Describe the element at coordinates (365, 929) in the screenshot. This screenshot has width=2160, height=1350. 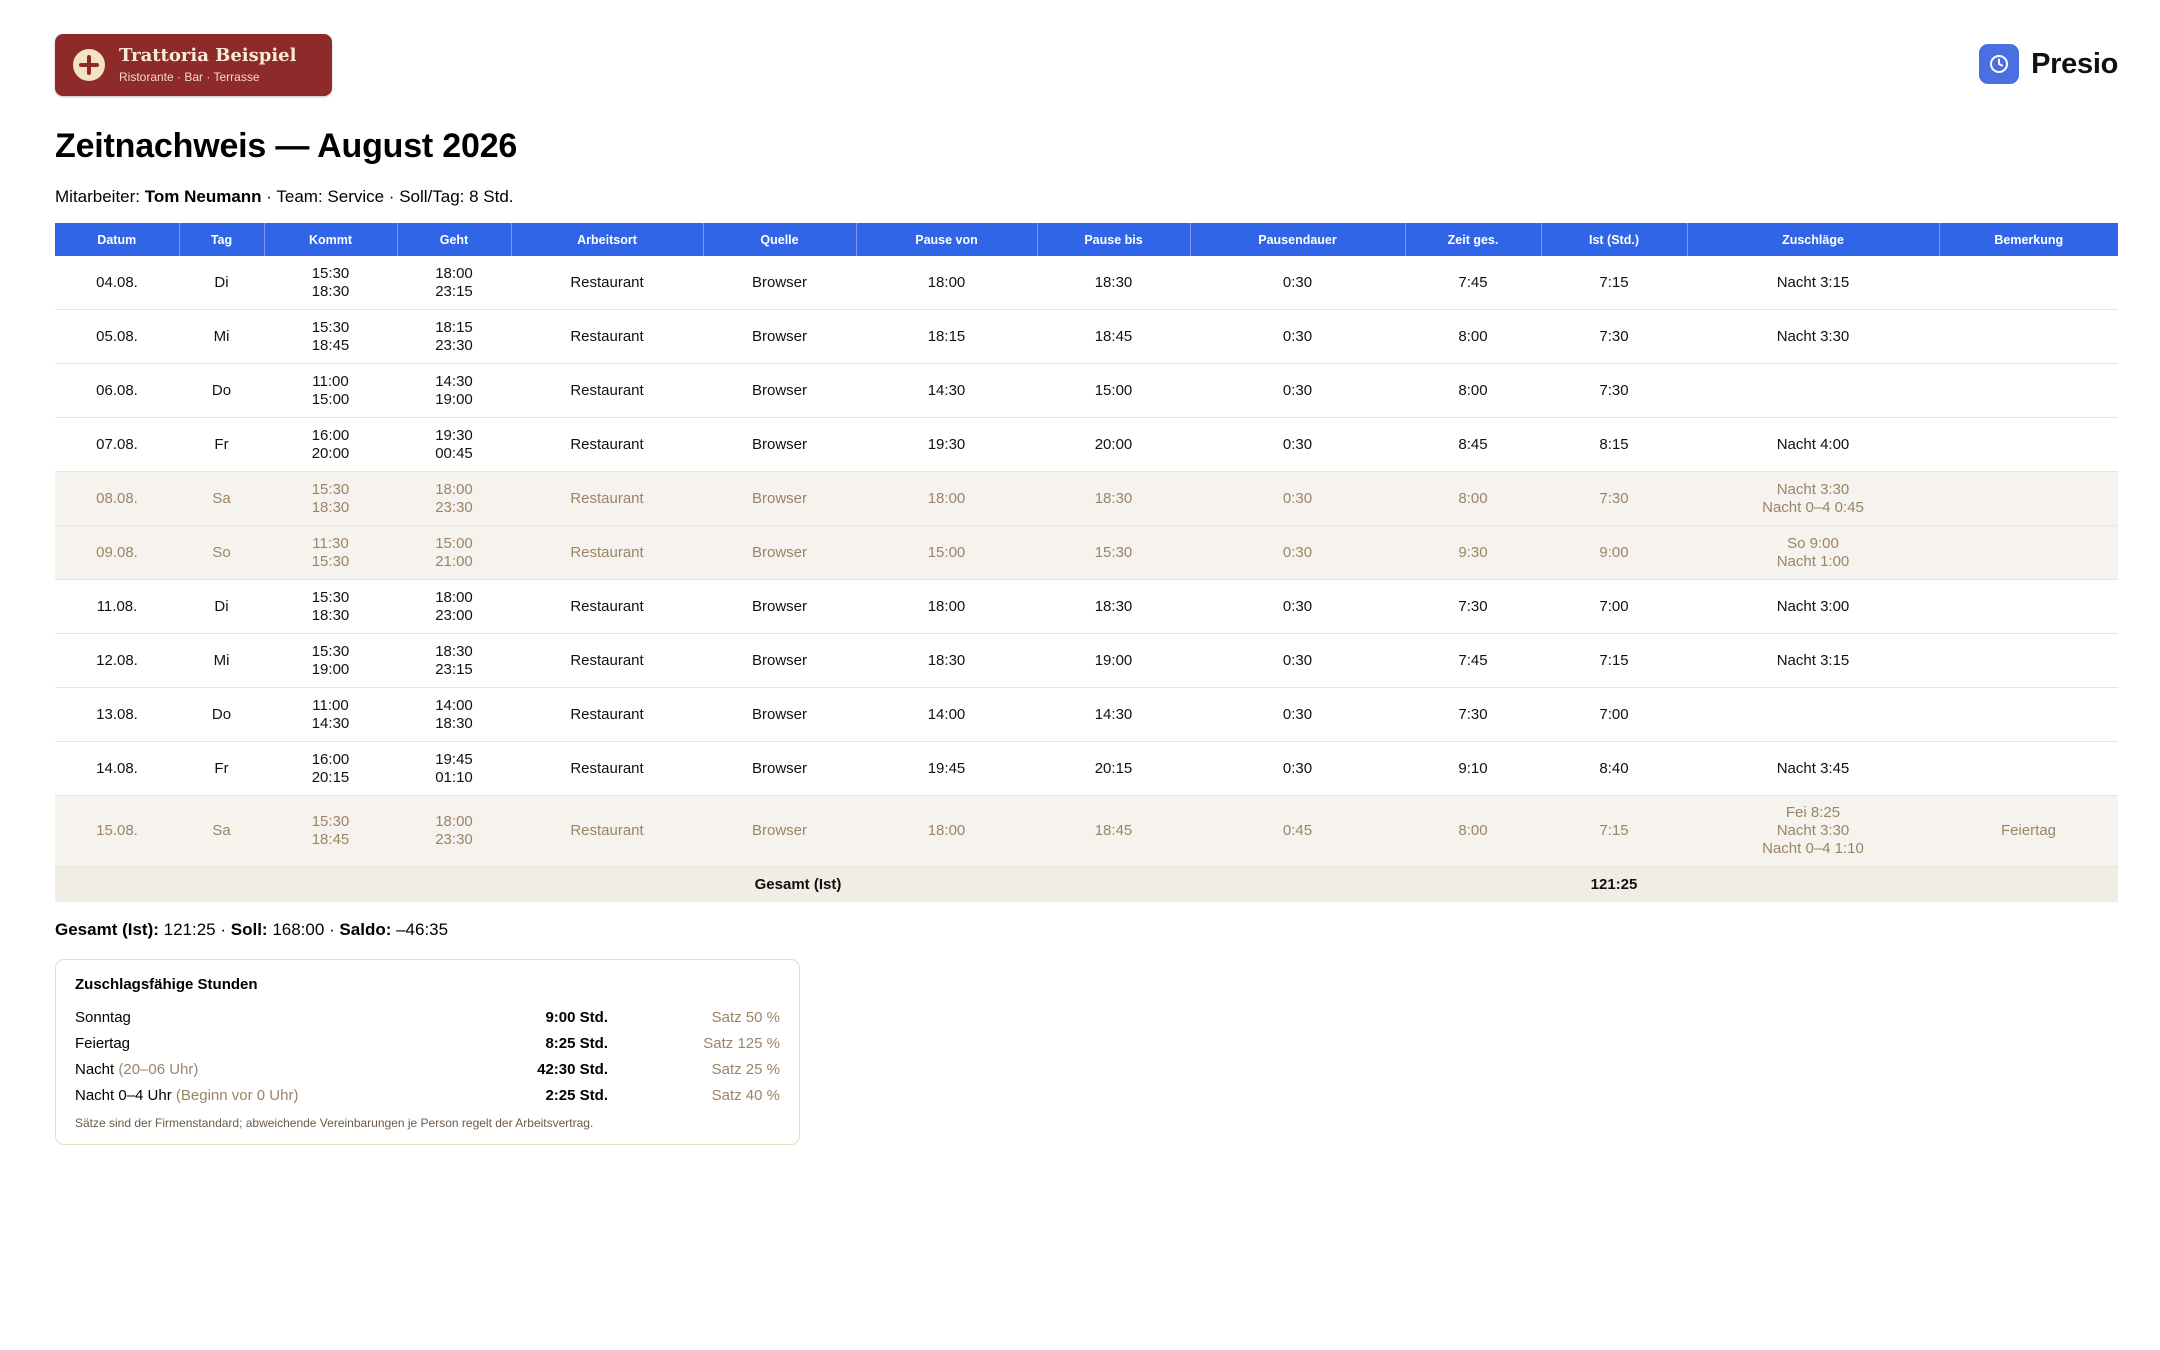
I see `saldo-label: Saldo:` at that location.